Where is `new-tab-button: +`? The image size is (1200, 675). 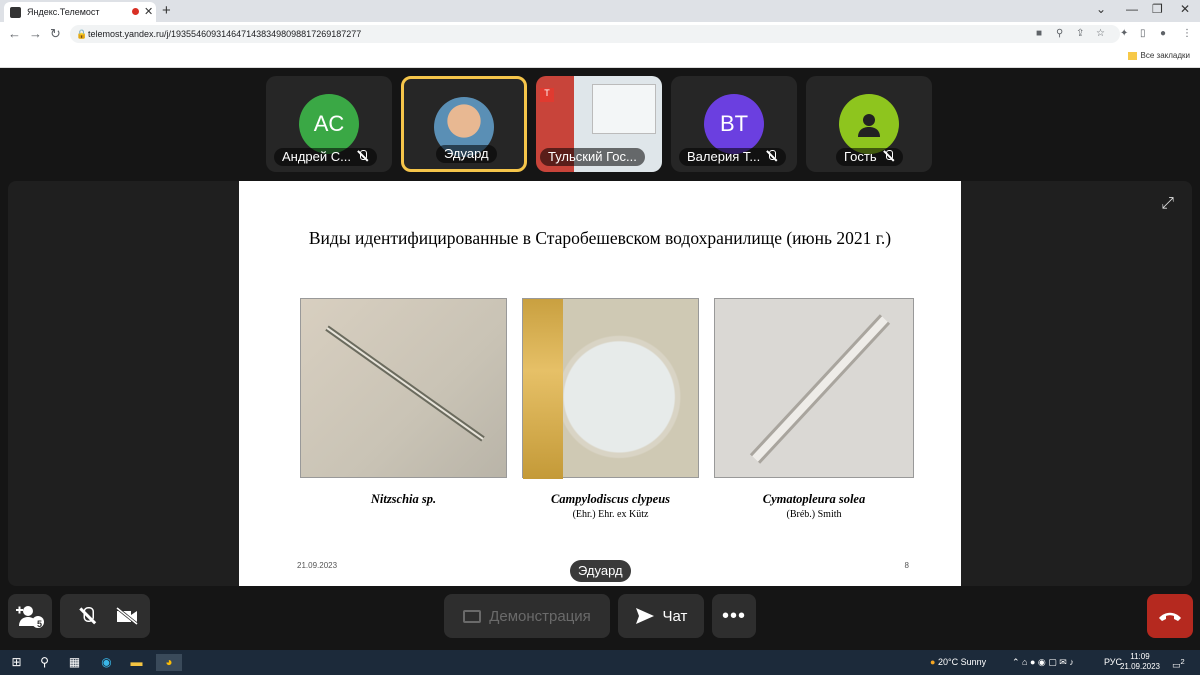 new-tab-button: + is located at coordinates (166, 10).